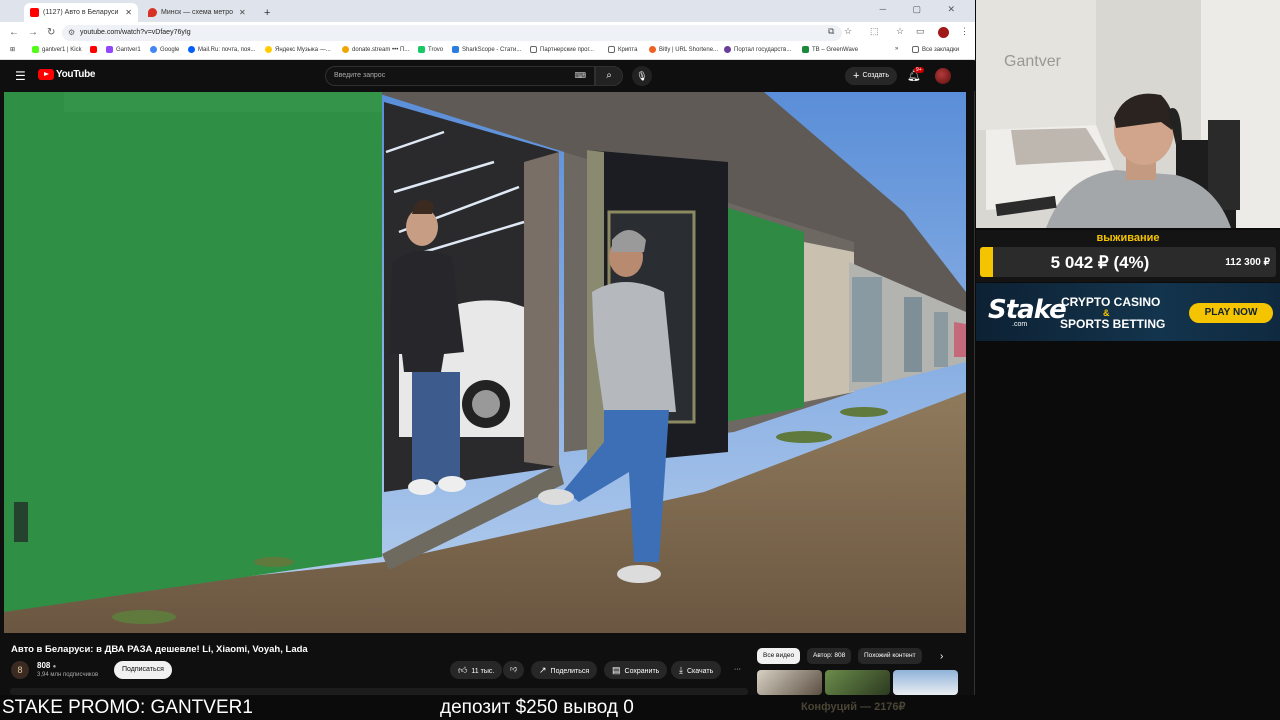 This screenshot has width=1280, height=720. I want to click on like-button: 👍︎ 11 тыс., so click(476, 670).